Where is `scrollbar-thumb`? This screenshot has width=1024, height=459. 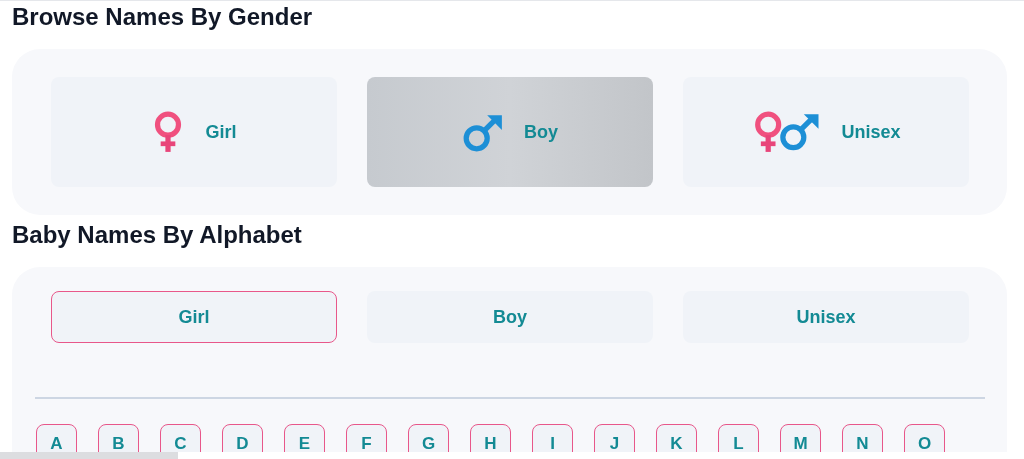 scrollbar-thumb is located at coordinates (89, 455).